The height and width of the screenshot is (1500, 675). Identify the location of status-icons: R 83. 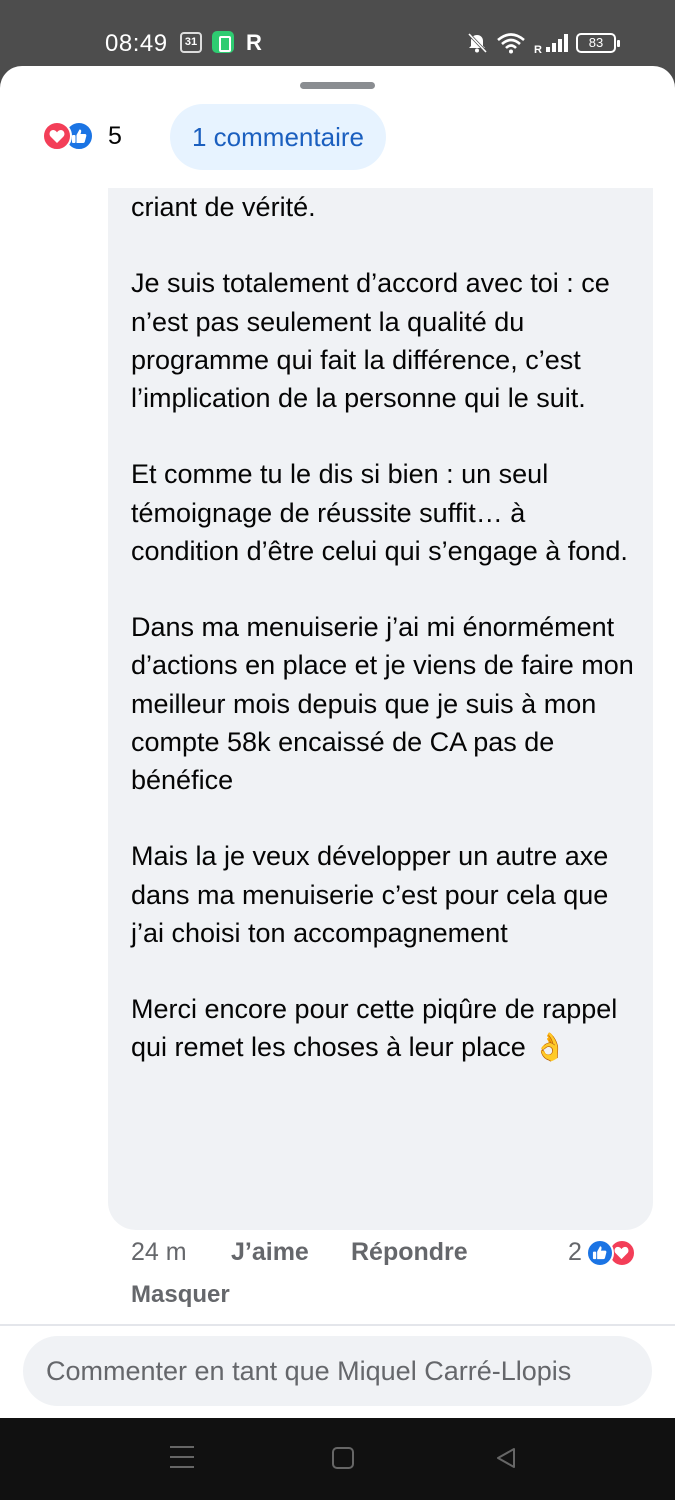
(543, 43).